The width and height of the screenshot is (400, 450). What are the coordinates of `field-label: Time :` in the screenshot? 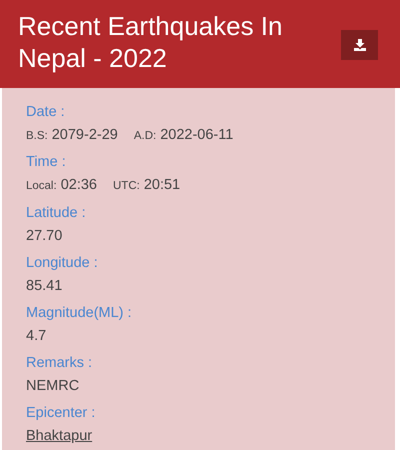 It's located at (46, 162).